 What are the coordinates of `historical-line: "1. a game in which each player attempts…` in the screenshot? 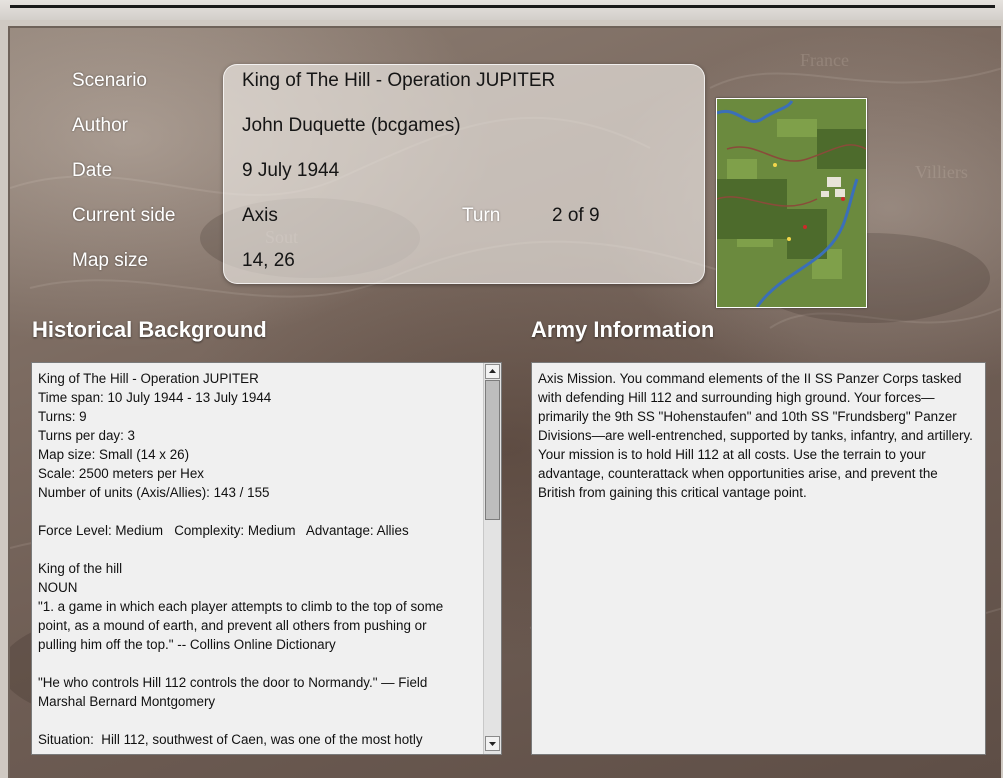 It's located at (241, 606).